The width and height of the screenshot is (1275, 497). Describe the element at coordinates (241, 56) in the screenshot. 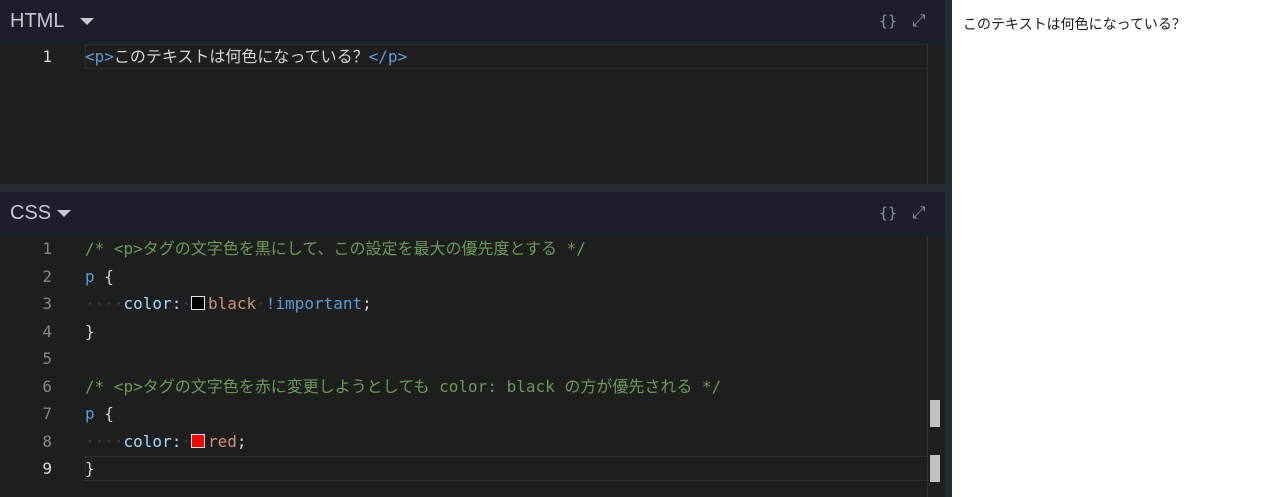

I see `paragraph-text: このテキストは何色になっている？` at that location.